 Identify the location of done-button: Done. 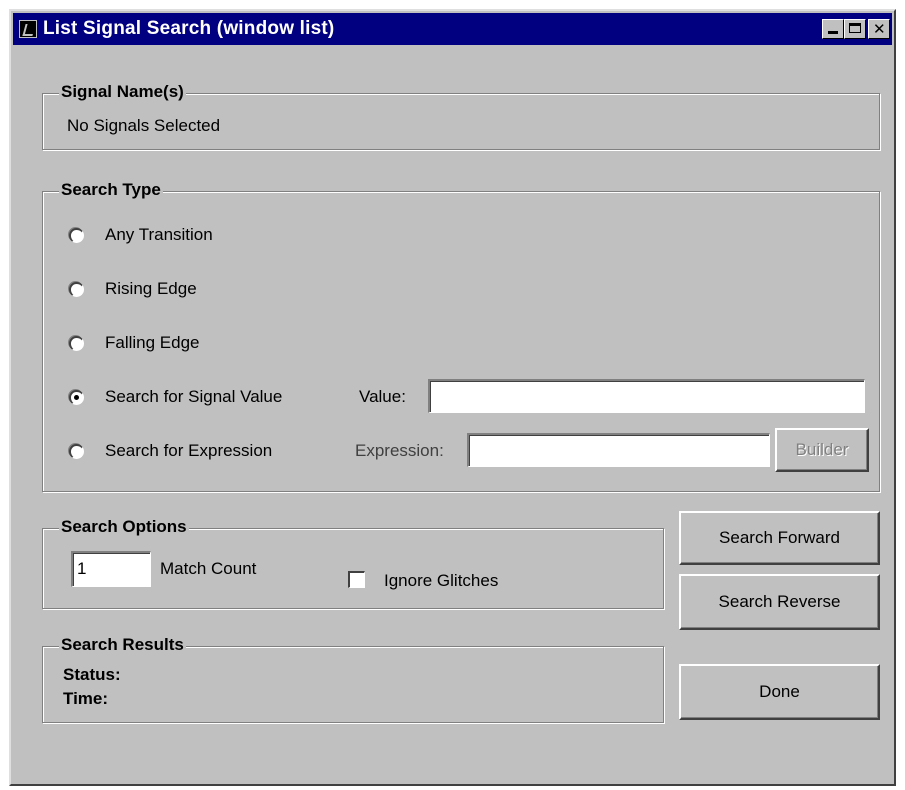
(779, 692).